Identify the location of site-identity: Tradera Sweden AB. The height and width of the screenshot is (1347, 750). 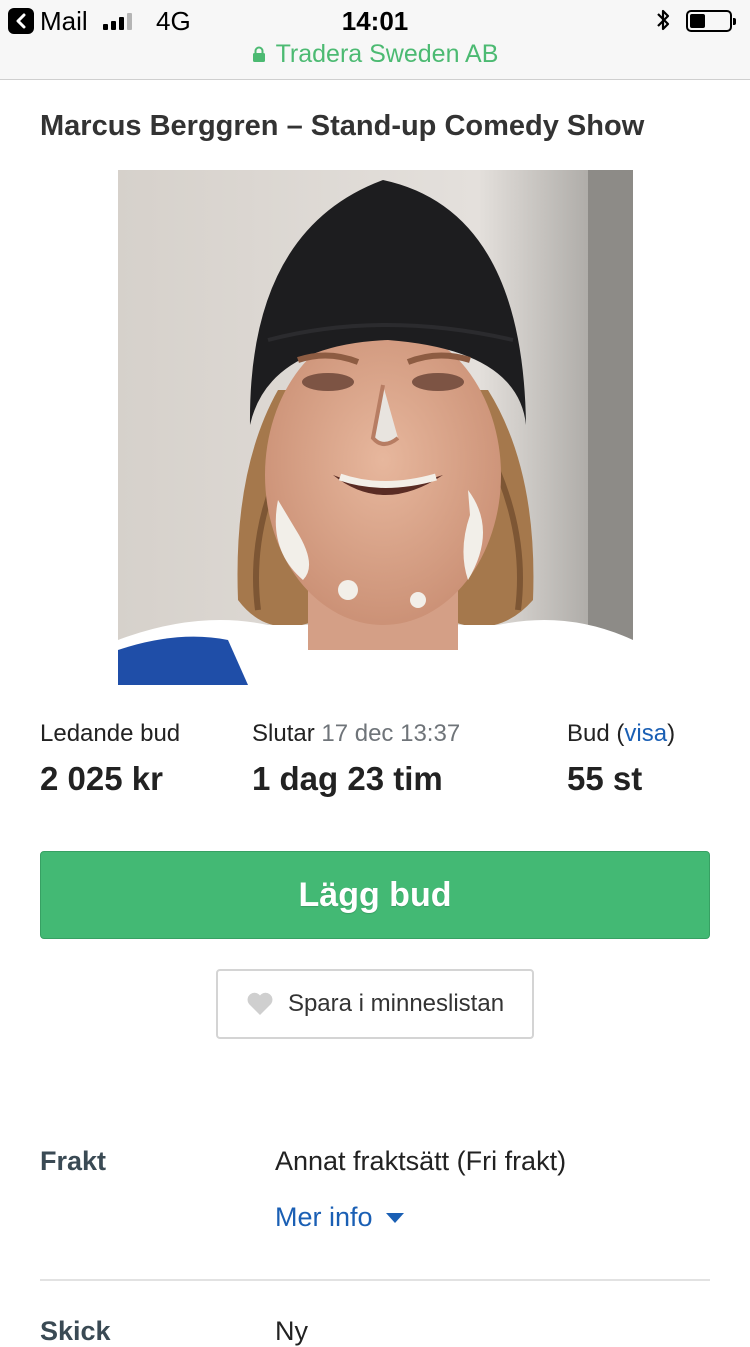
(375, 54).